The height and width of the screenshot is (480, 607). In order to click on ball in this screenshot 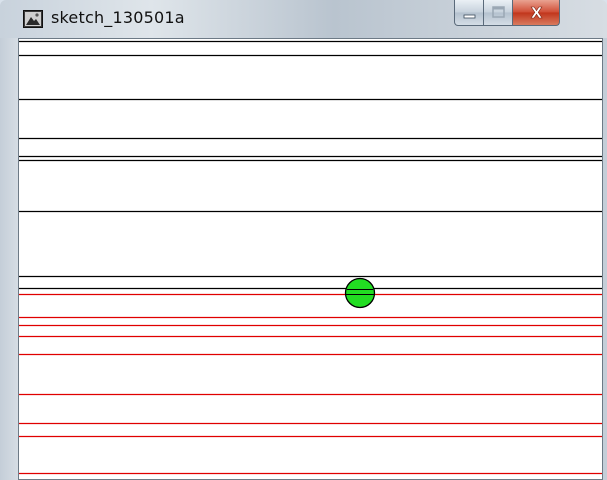, I will do `click(360, 293)`.